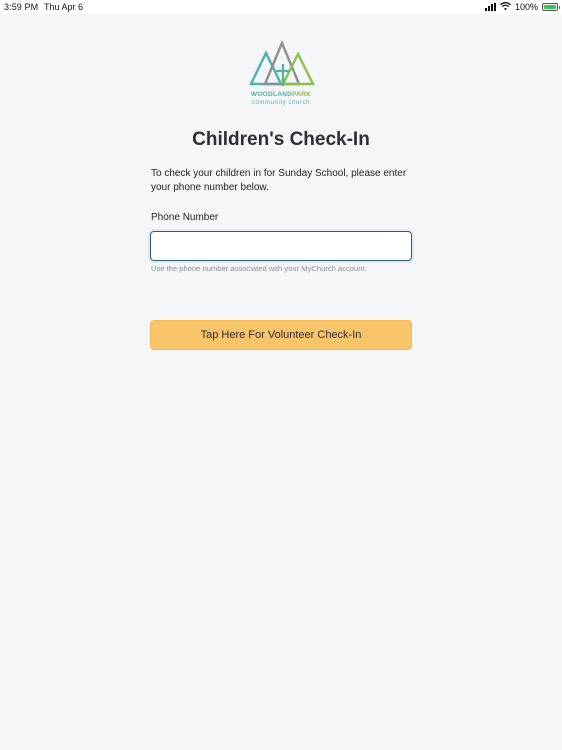 Image resolution: width=562 pixels, height=750 pixels. Describe the element at coordinates (526, 7) in the screenshot. I see `battery-percentage: 100%` at that location.